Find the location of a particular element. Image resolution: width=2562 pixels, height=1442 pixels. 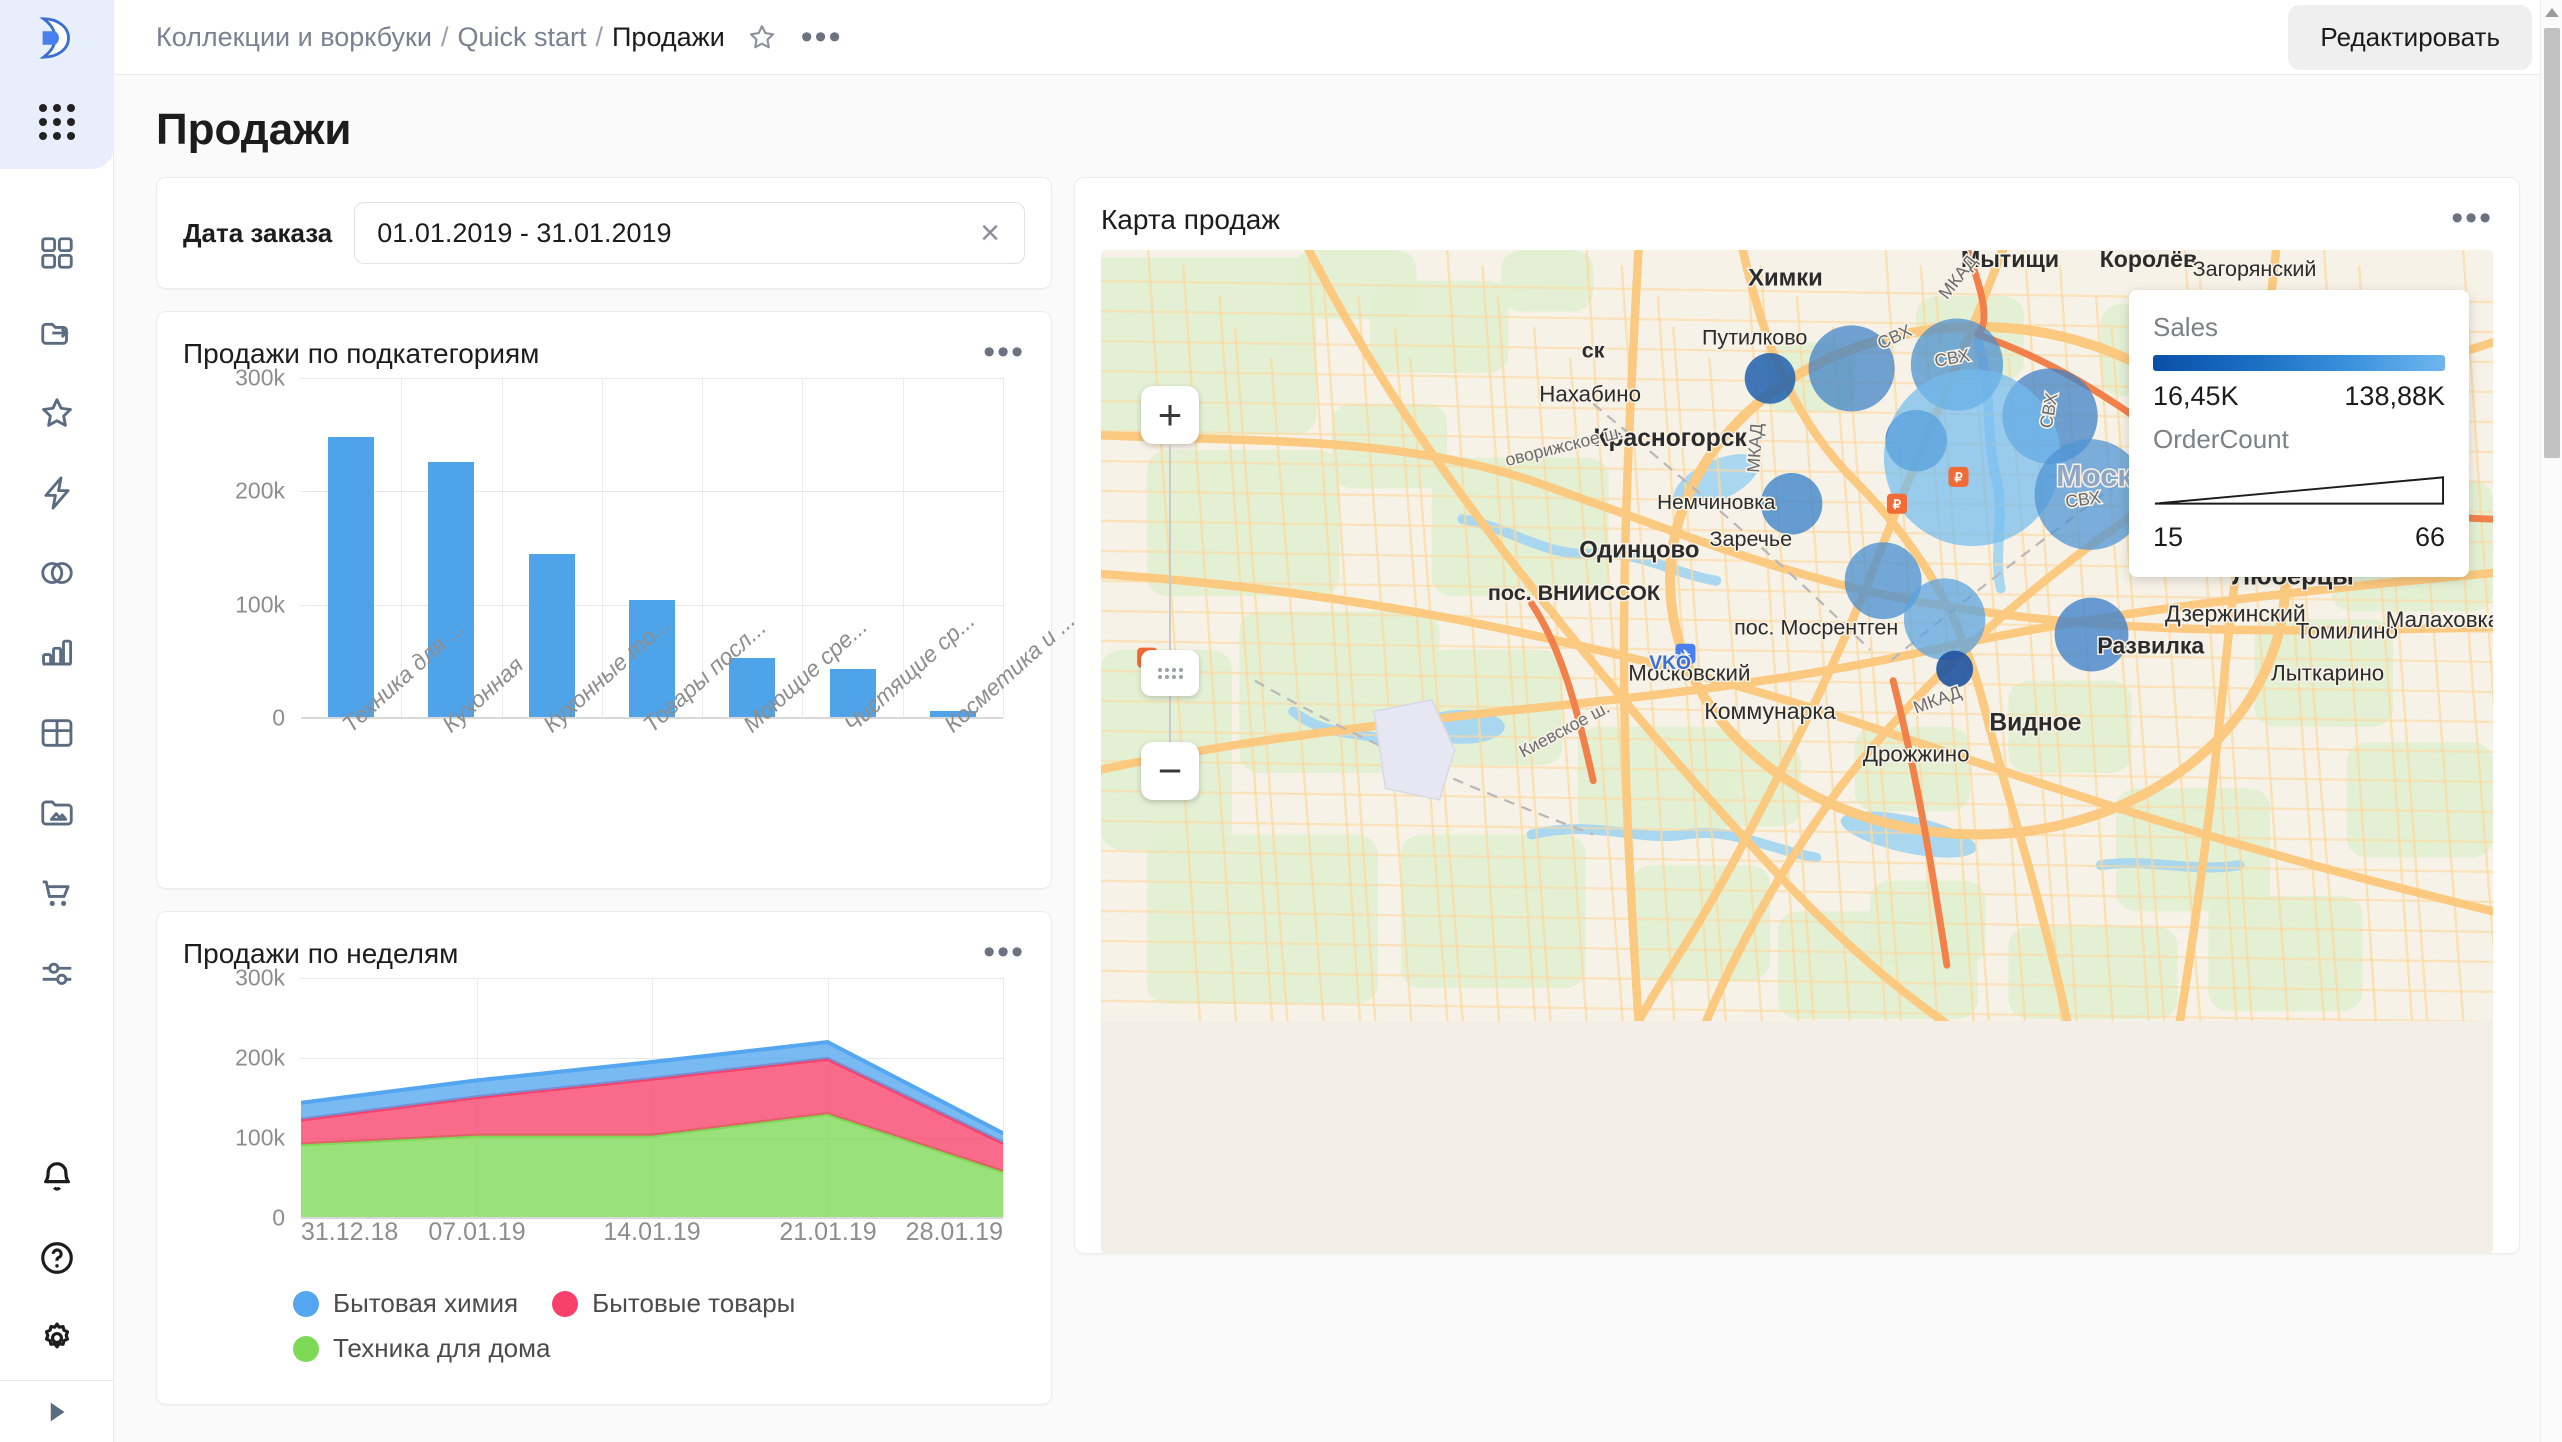

map-place-label: Коммунарка is located at coordinates (1770, 711).